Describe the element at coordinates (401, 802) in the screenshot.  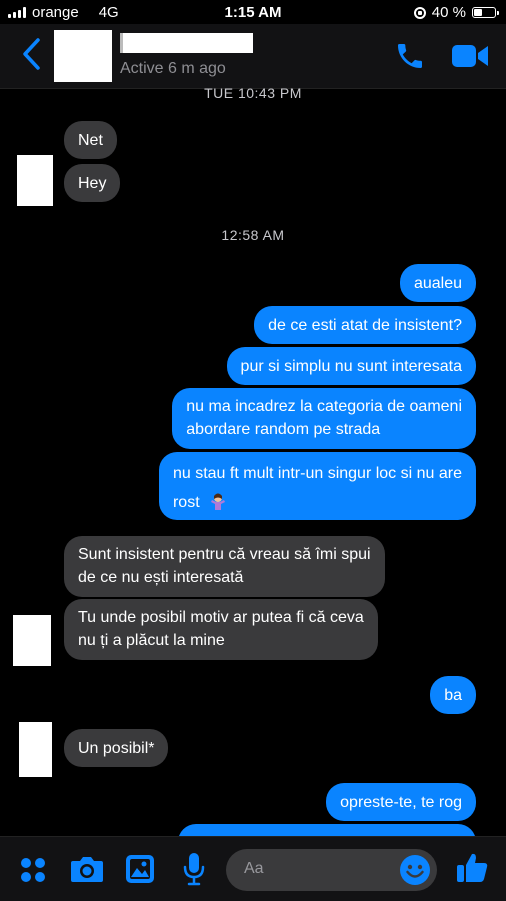
I see `outgoing-message: opreste-te, te rog` at that location.